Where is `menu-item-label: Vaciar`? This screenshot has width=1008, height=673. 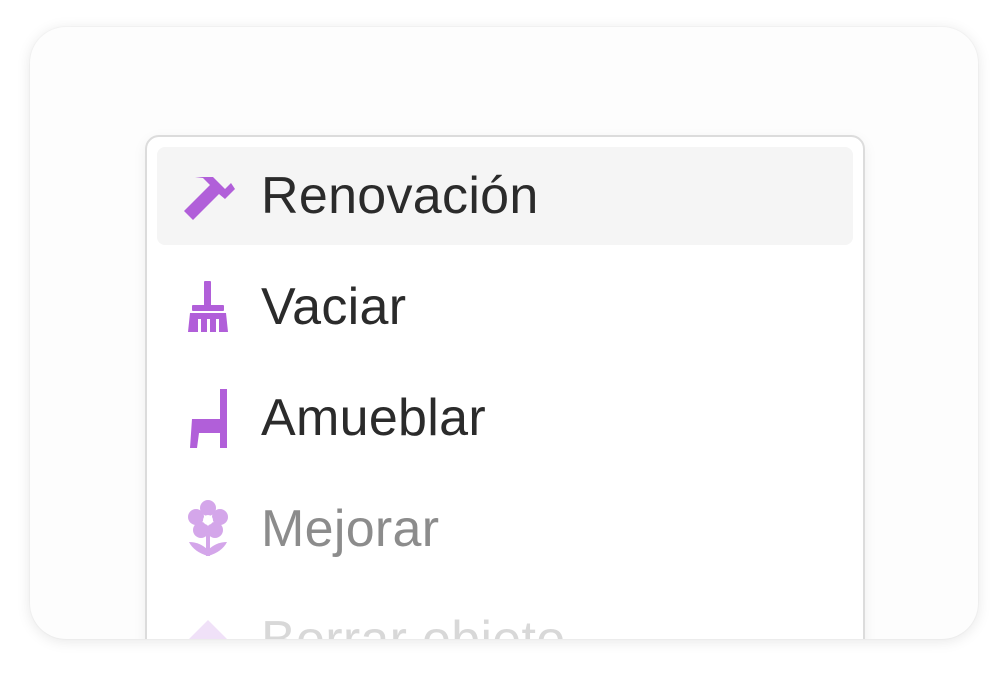
menu-item-label: Vaciar is located at coordinates (334, 307).